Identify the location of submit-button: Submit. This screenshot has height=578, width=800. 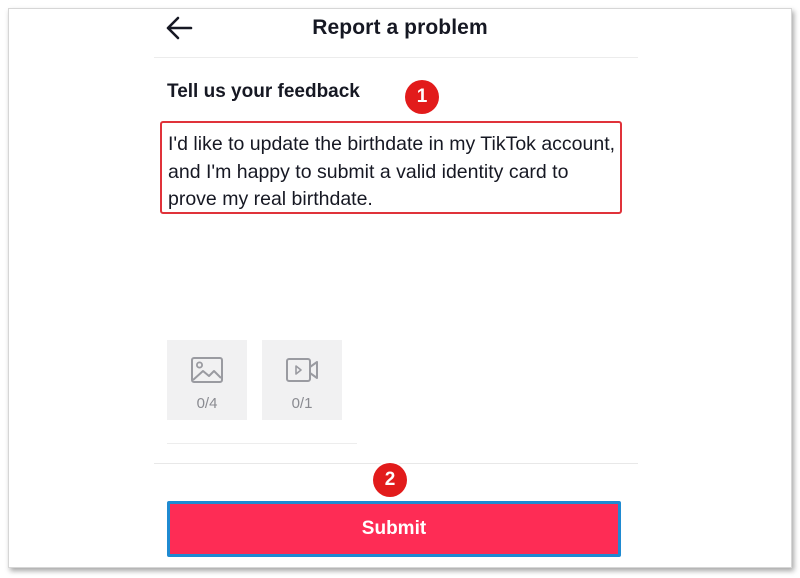
(394, 529).